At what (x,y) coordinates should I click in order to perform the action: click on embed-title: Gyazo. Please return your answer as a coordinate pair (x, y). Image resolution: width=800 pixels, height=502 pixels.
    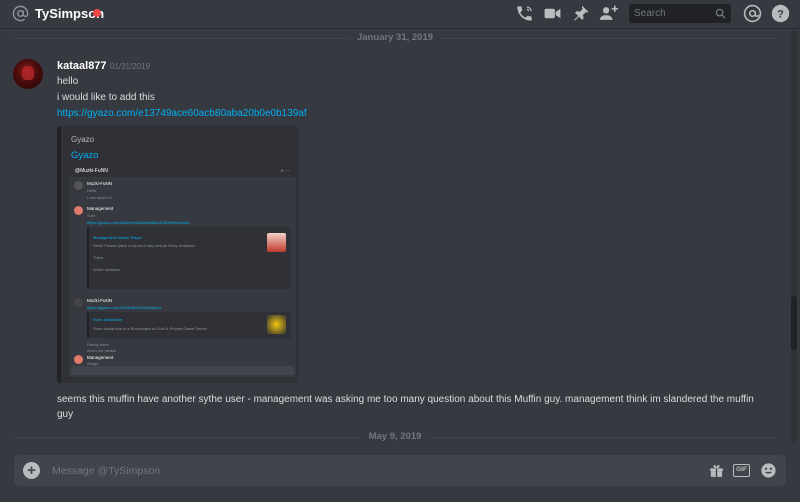
    Looking at the image, I should click on (84, 155).